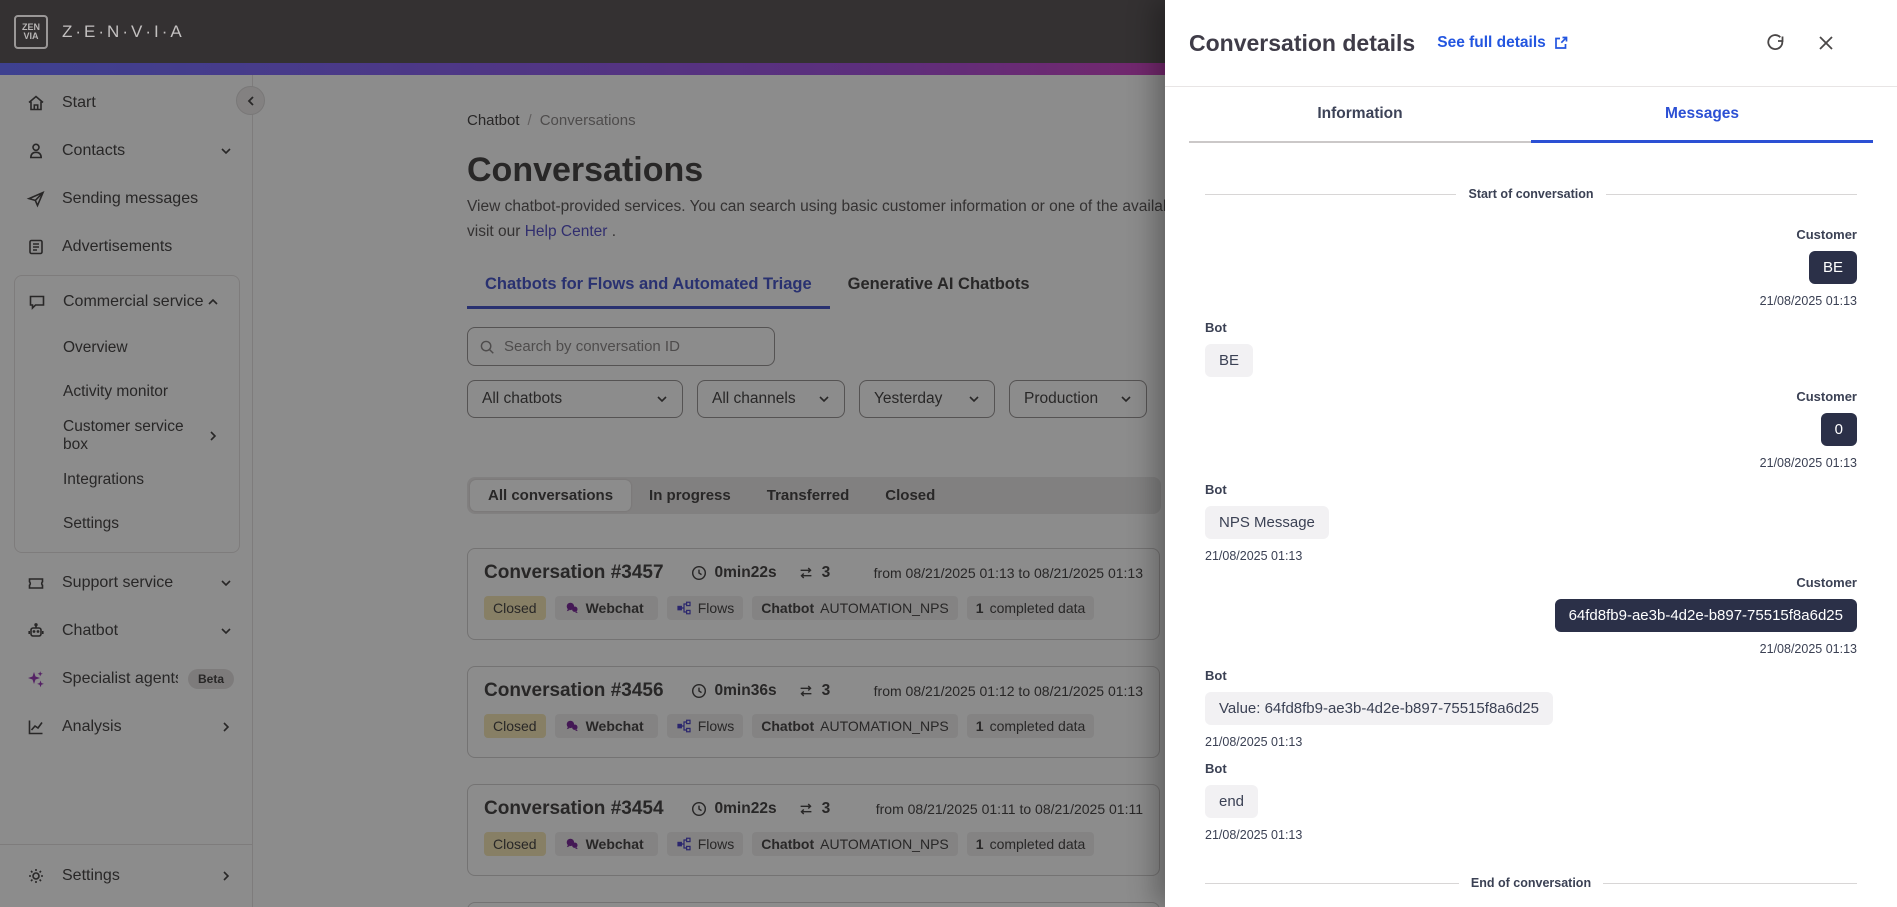  What do you see at coordinates (1267, 522) in the screenshot?
I see `message-bubble: NPS Message` at bounding box center [1267, 522].